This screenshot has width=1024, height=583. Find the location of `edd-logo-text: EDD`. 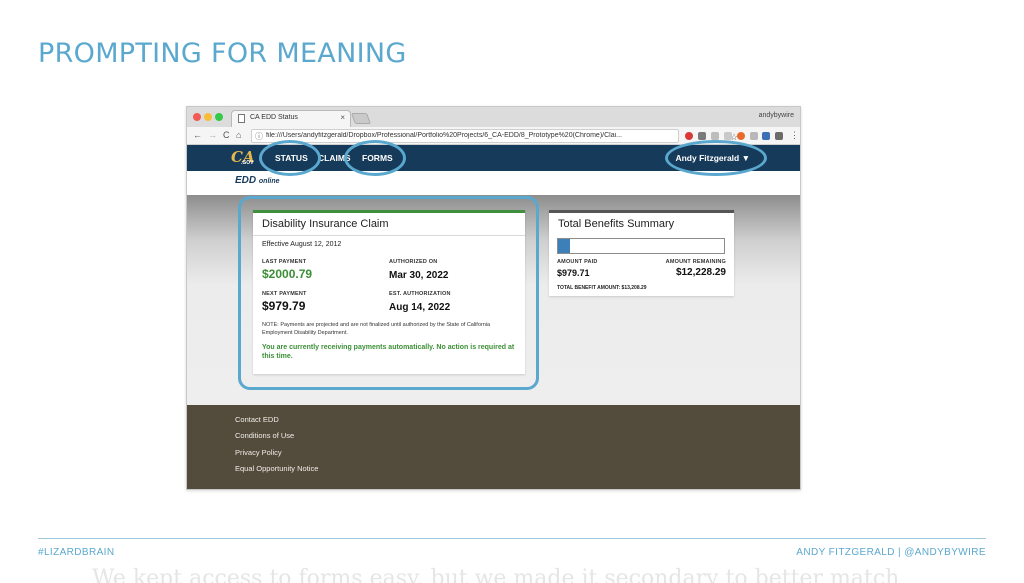

edd-logo-text: EDD is located at coordinates (246, 180).